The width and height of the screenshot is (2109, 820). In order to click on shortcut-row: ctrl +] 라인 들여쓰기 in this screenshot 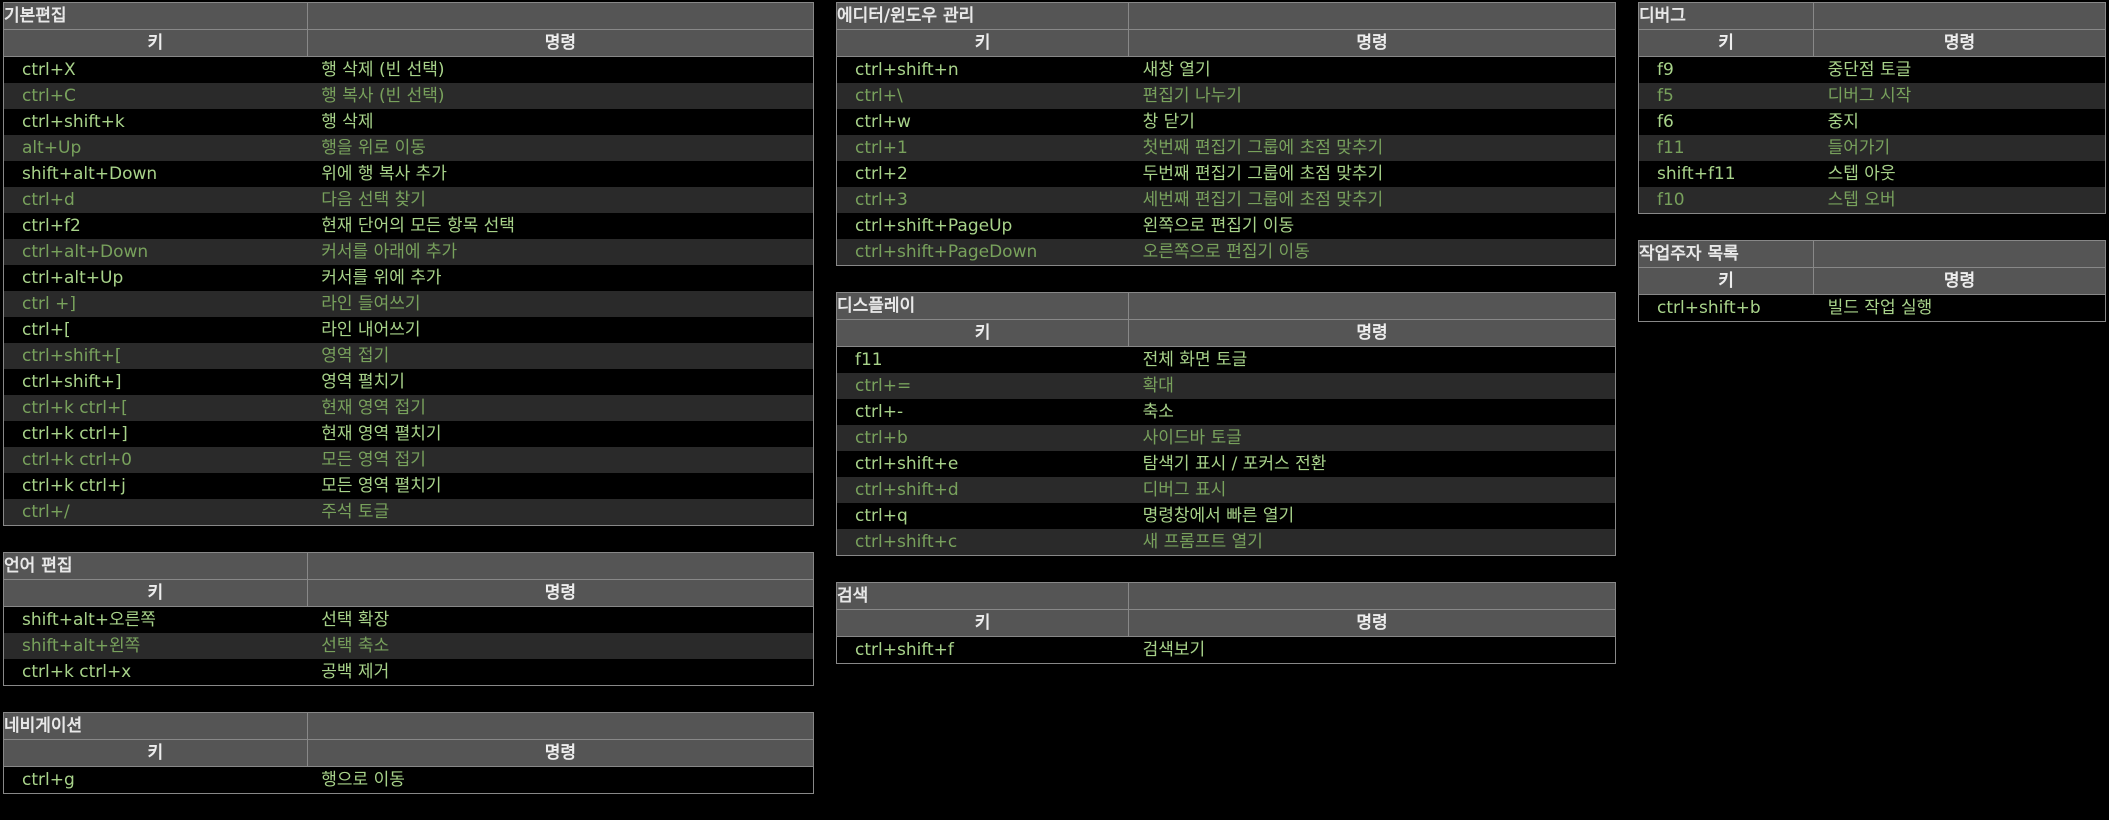, I will do `click(409, 304)`.